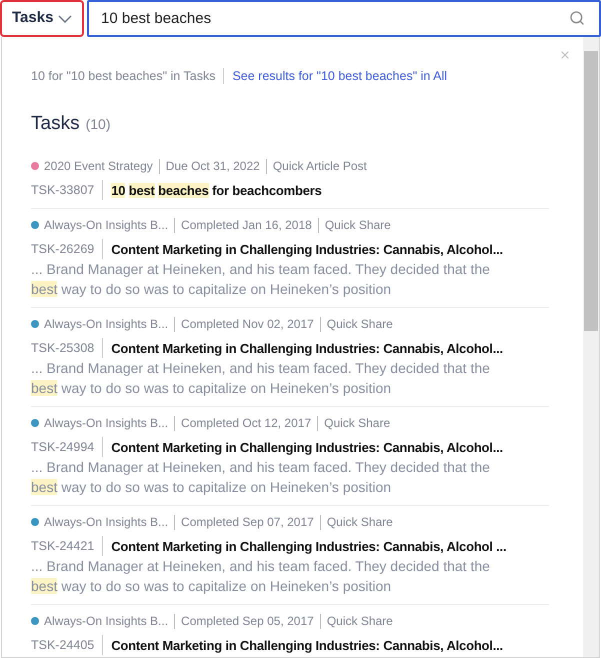  Describe the element at coordinates (591, 347) in the screenshot. I see `scrollbar` at that location.